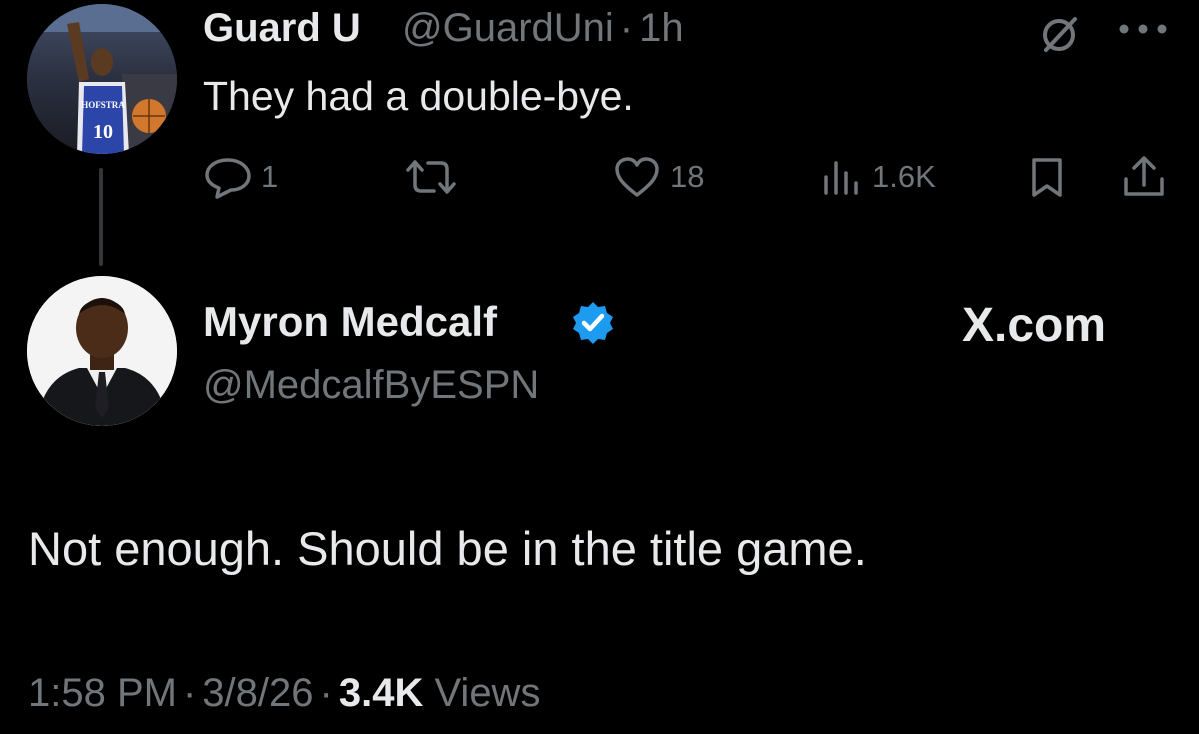 The width and height of the screenshot is (1199, 734). Describe the element at coordinates (1060, 34) in the screenshot. I see `grok-icon` at that location.